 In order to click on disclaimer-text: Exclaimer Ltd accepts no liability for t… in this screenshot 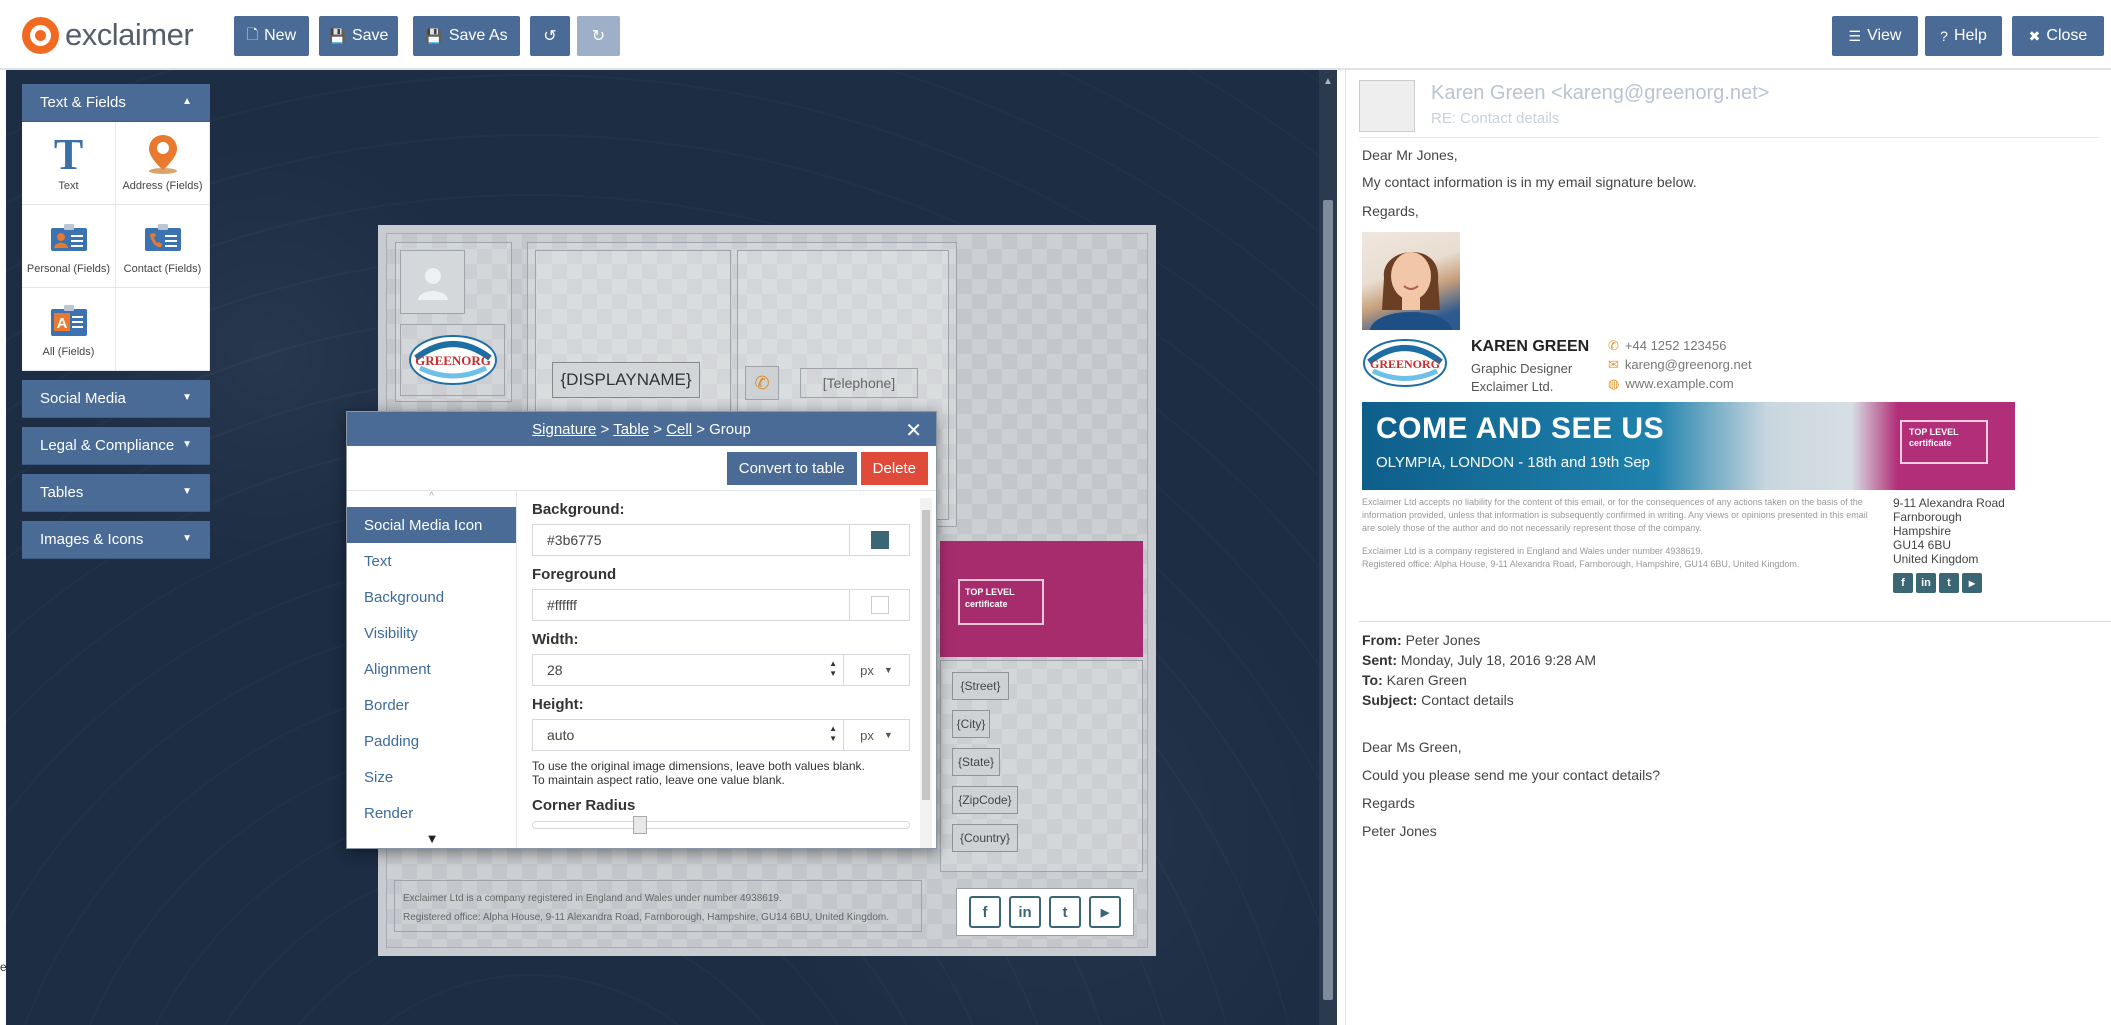, I will do `click(1615, 515)`.